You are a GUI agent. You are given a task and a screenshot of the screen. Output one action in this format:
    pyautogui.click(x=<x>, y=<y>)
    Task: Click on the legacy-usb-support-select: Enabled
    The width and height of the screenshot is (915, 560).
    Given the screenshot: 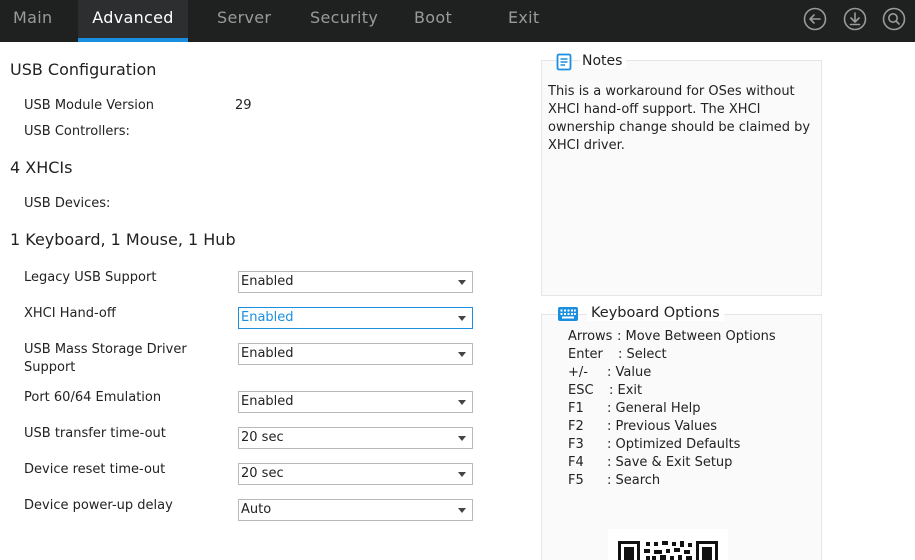 What is the action you would take?
    pyautogui.click(x=355, y=282)
    